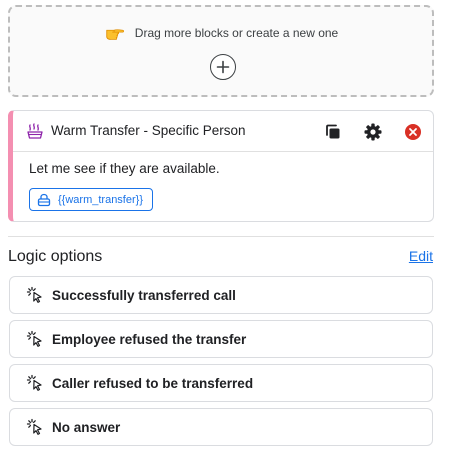  What do you see at coordinates (149, 339) in the screenshot?
I see `logic-option-label: Employee refused the transfer` at bounding box center [149, 339].